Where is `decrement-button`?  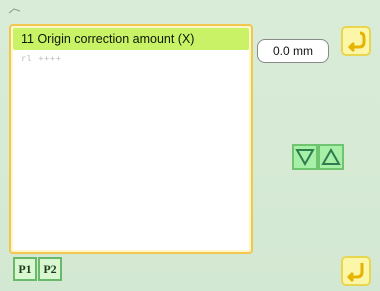
decrement-button is located at coordinates (305, 157).